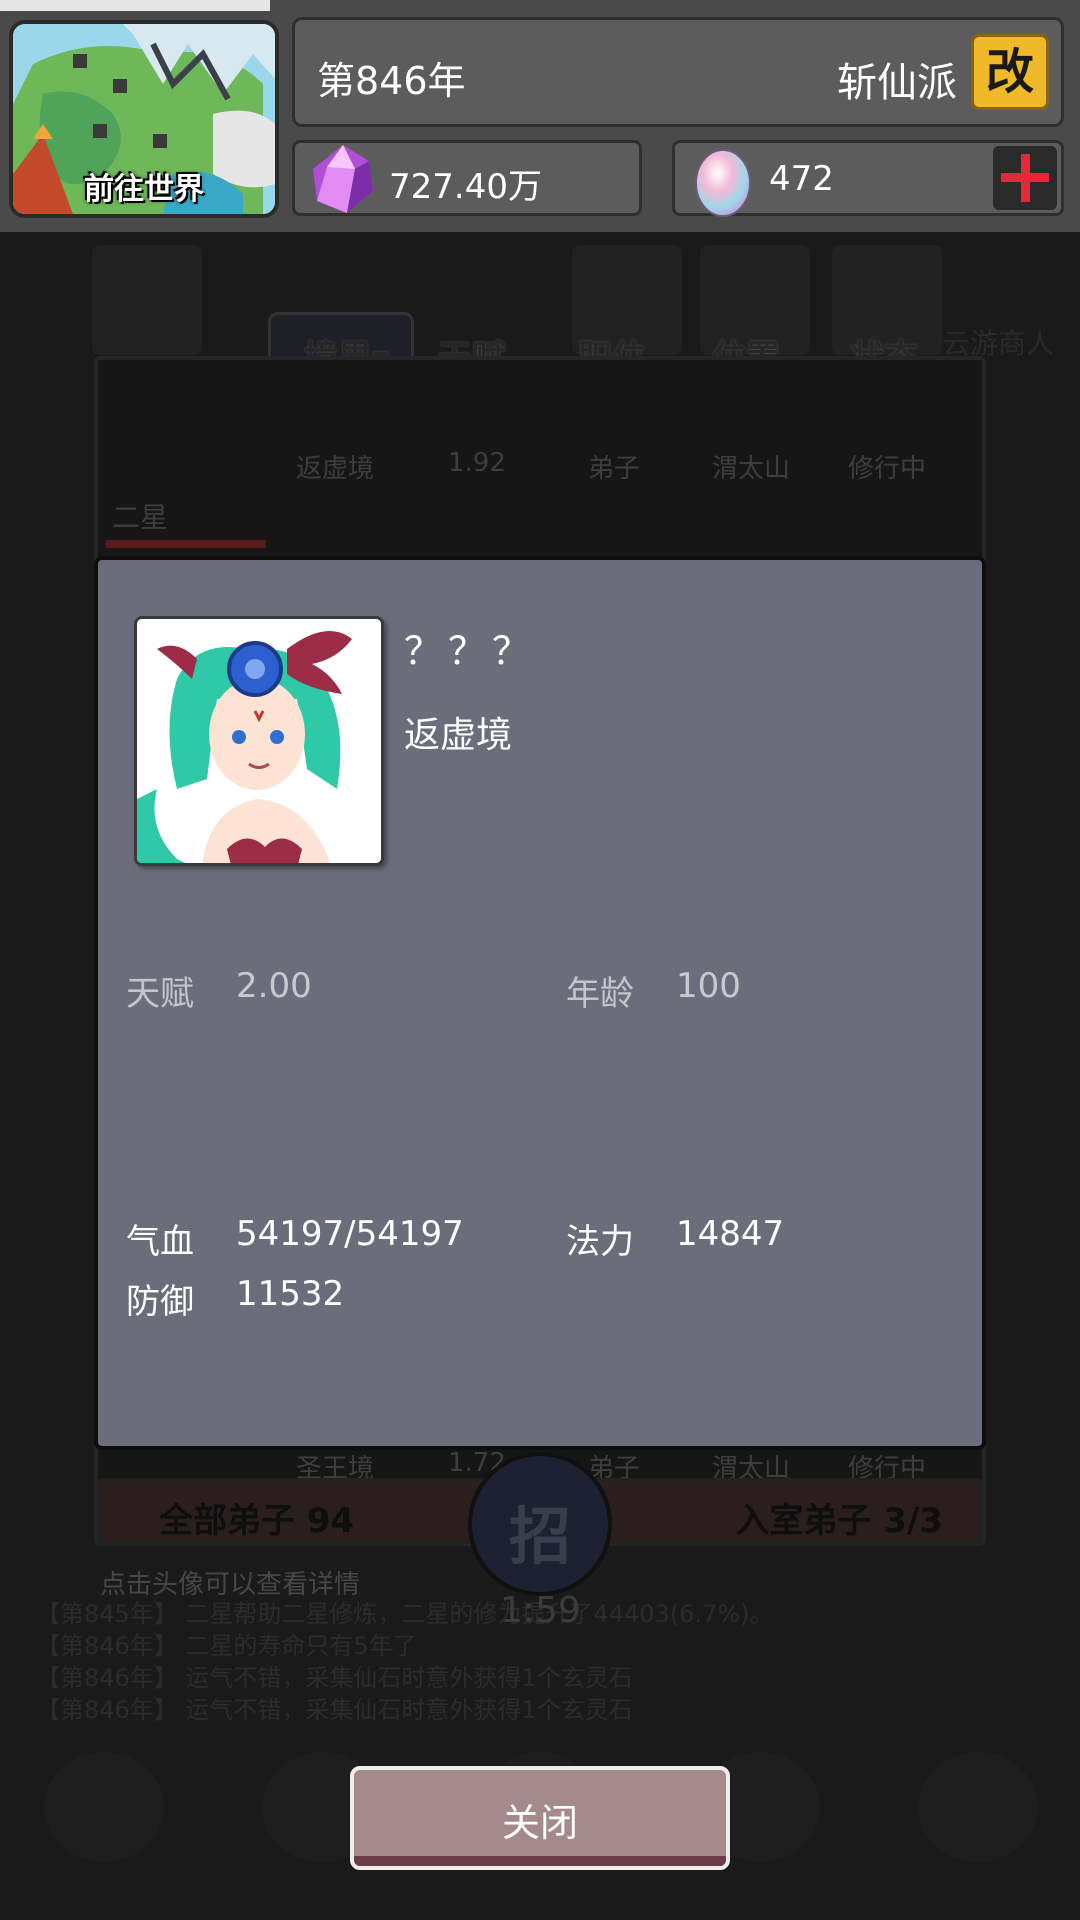  Describe the element at coordinates (274, 986) in the screenshot. I see `talent-value: 2.00` at that location.